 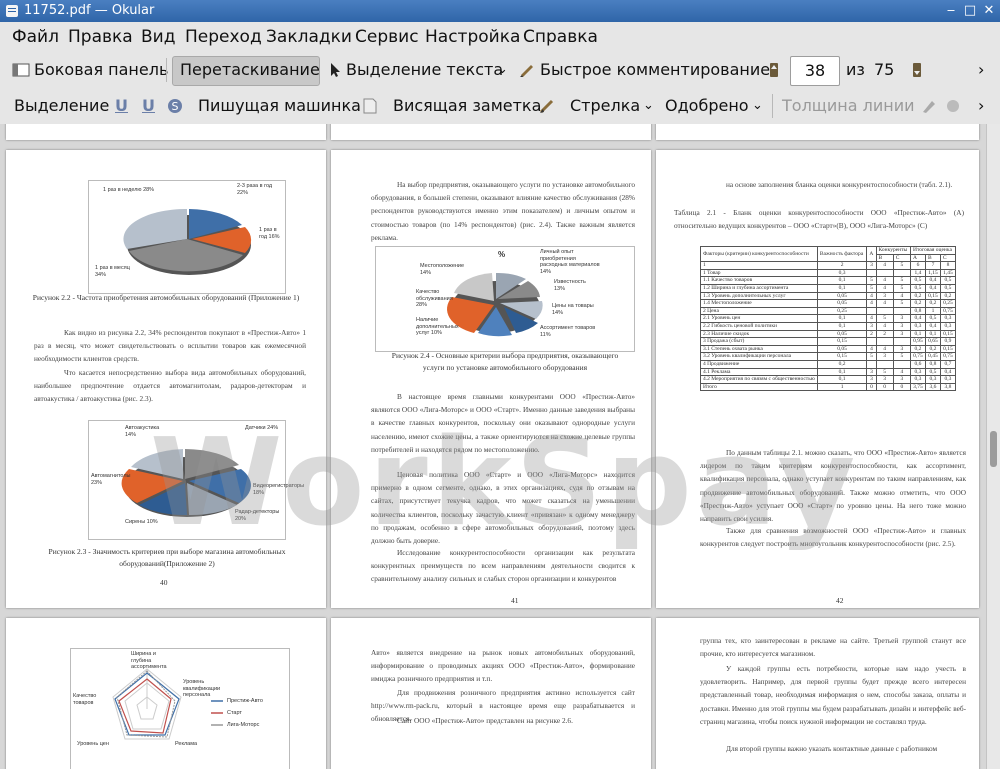 What do you see at coordinates (175, 106) in the screenshot?
I see `strikeout-icon: S` at bounding box center [175, 106].